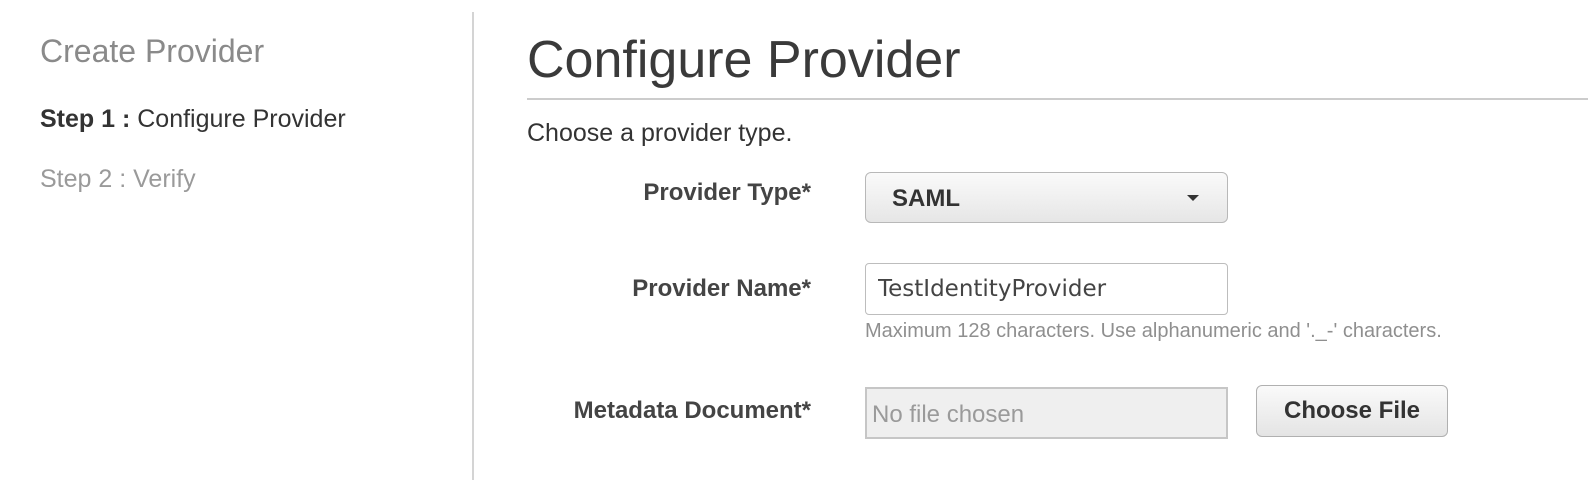  What do you see at coordinates (152, 51) in the screenshot?
I see `sidebar-title: Create Provider` at bounding box center [152, 51].